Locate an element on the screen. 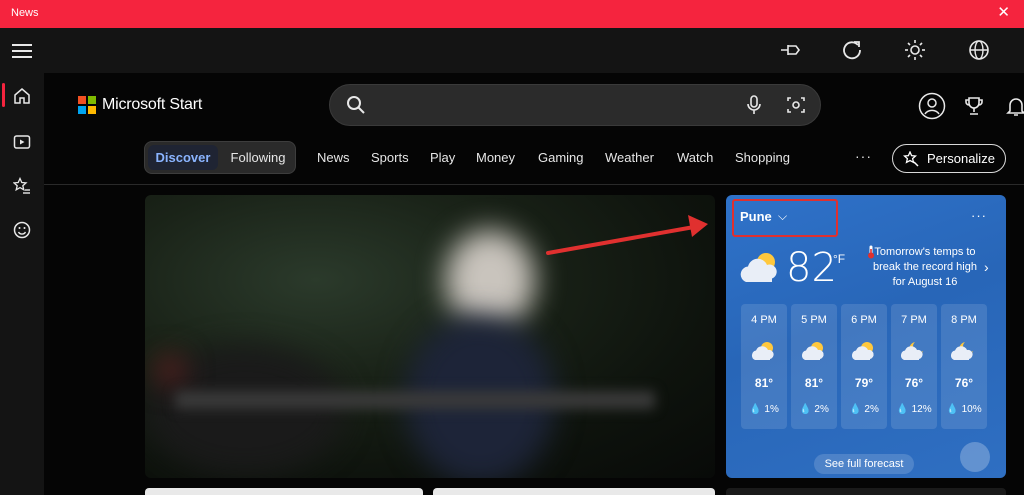 The width and height of the screenshot is (1024, 495). header-divider is located at coordinates (534, 184).